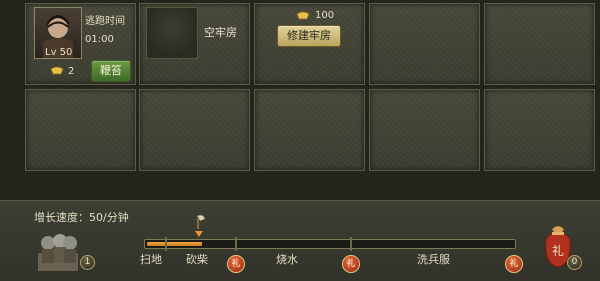 The image size is (600, 281). I want to click on cell-empty: 空牢房, so click(194, 44).